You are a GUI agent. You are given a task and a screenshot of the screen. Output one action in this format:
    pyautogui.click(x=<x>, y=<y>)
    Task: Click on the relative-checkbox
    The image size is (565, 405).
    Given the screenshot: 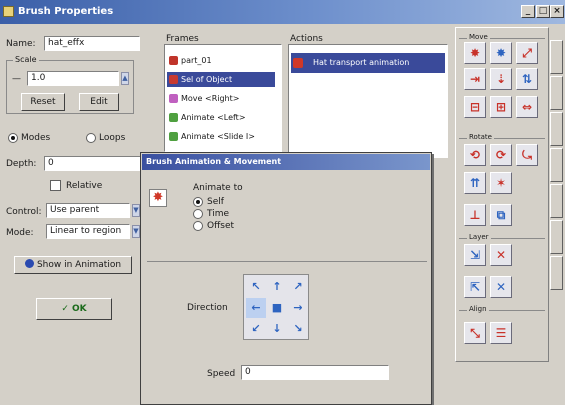 What is the action you would take?
    pyautogui.click(x=55, y=185)
    